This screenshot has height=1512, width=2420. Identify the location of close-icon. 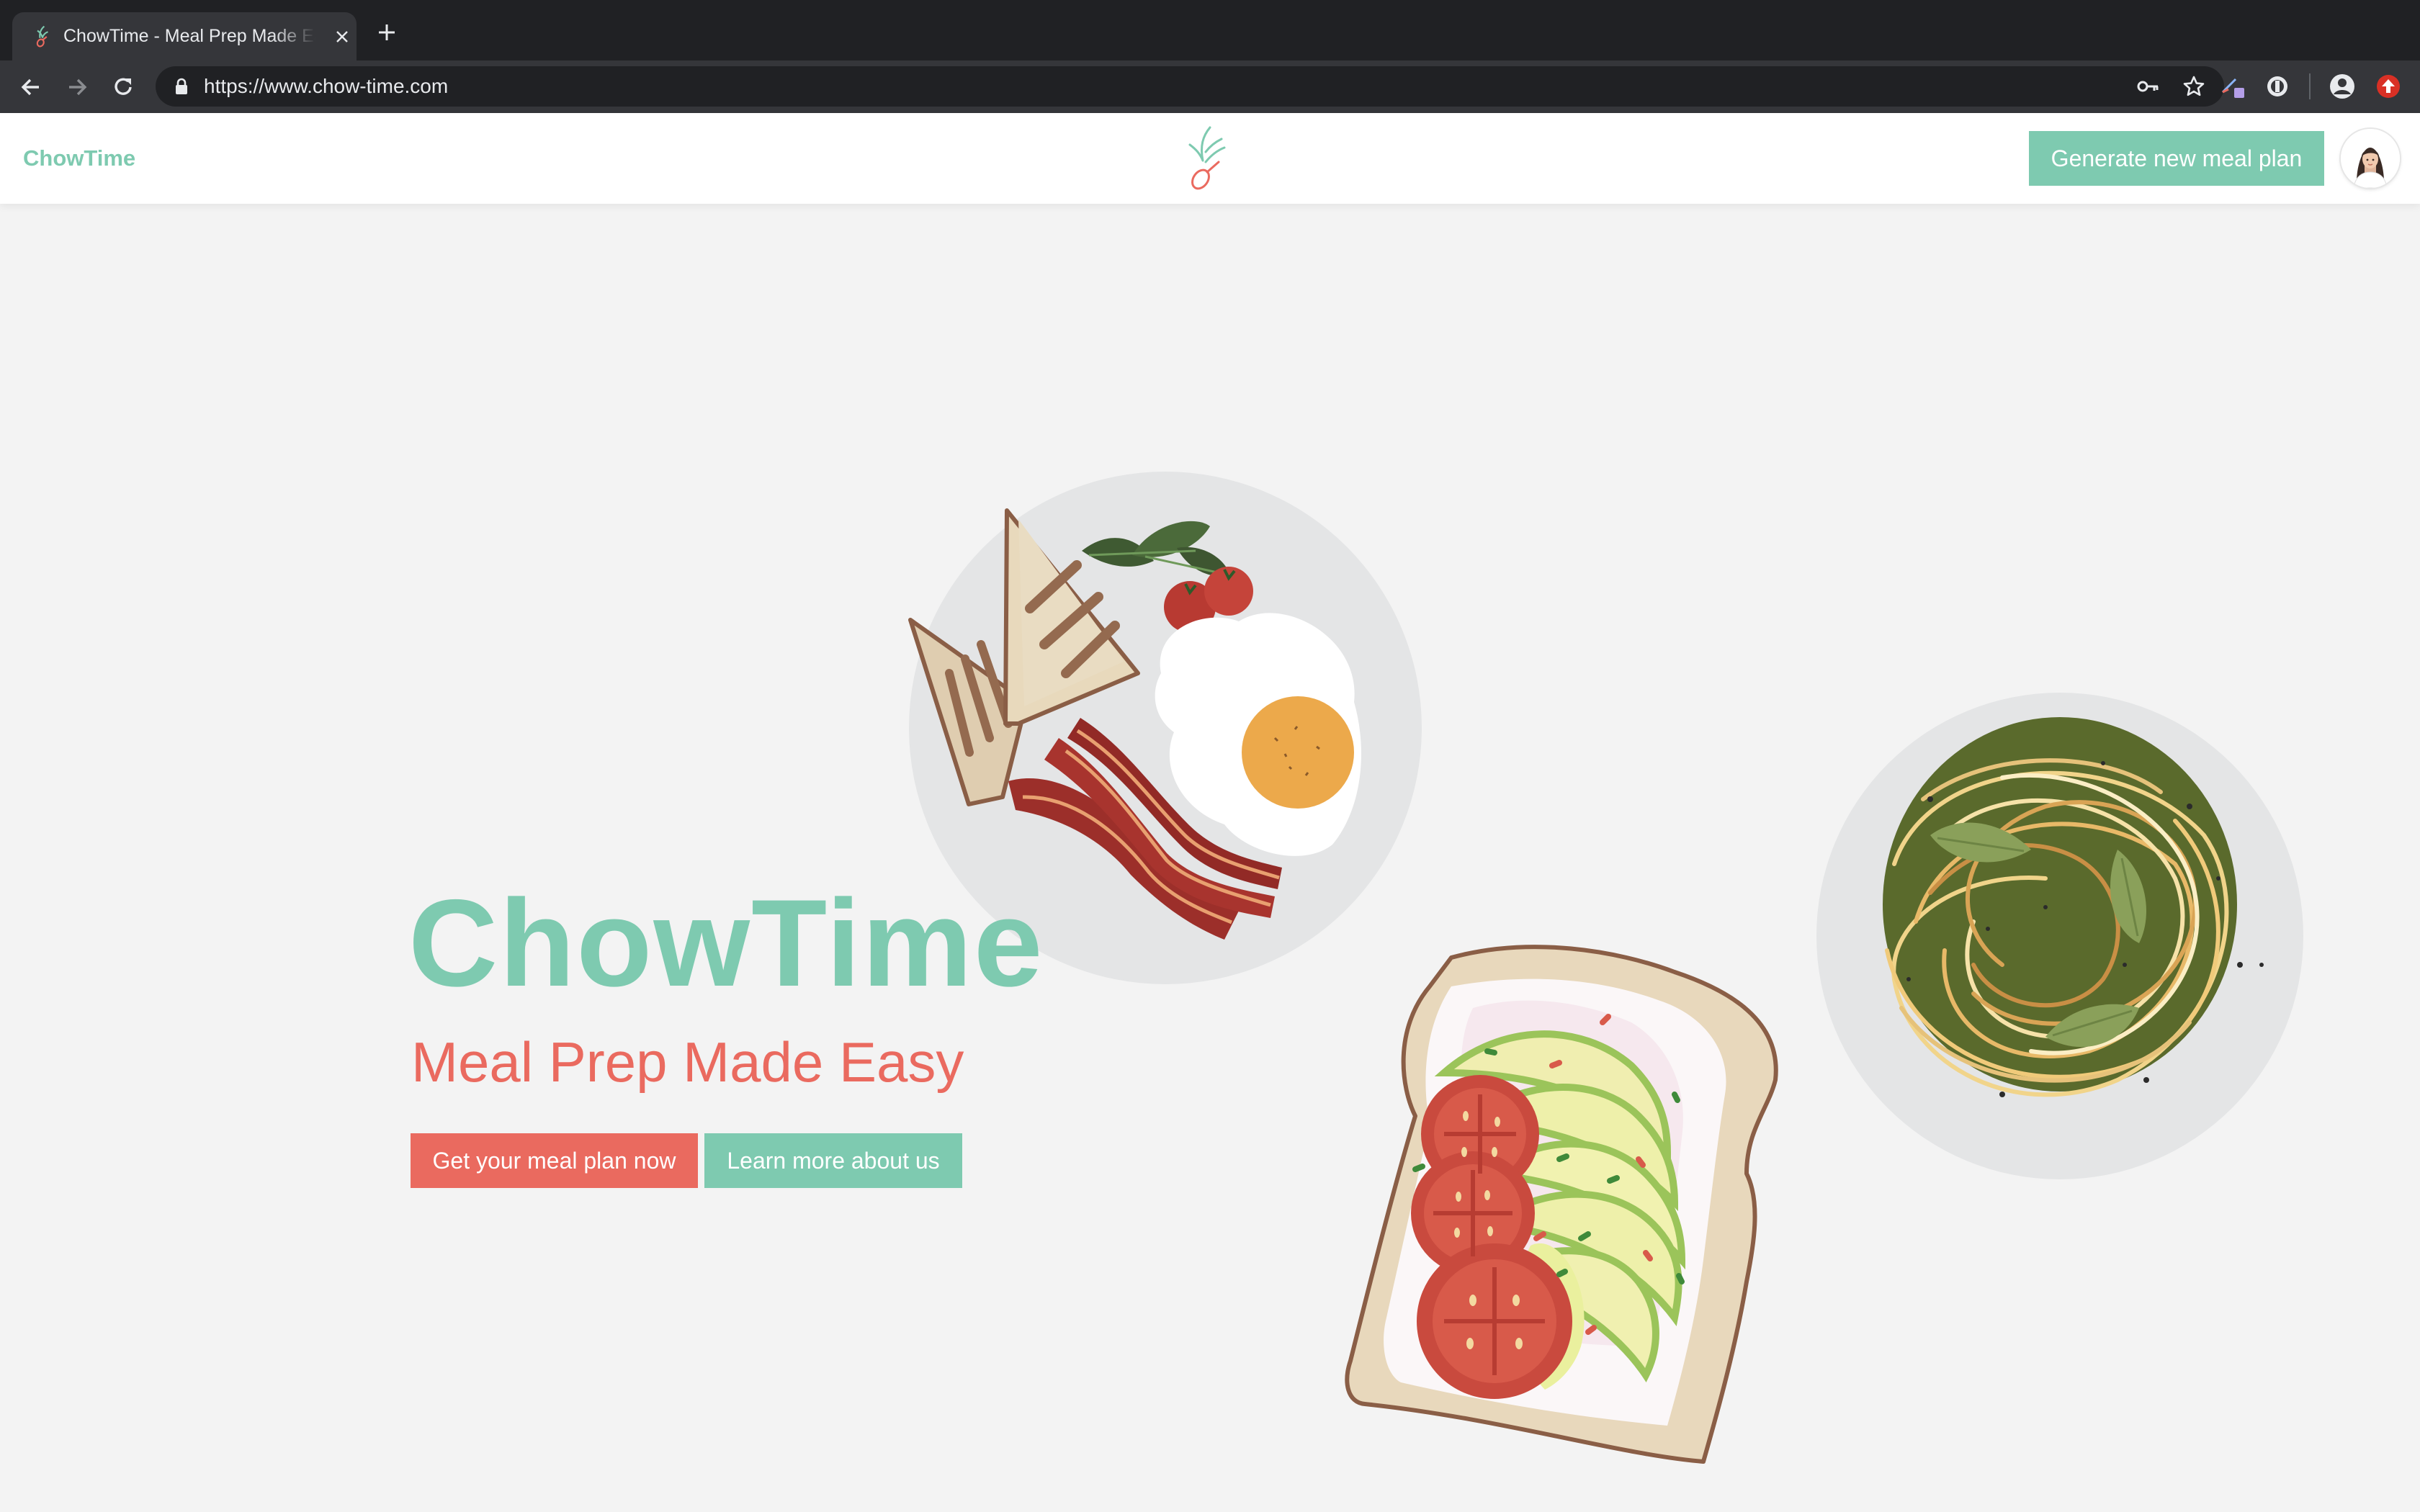
(342, 36).